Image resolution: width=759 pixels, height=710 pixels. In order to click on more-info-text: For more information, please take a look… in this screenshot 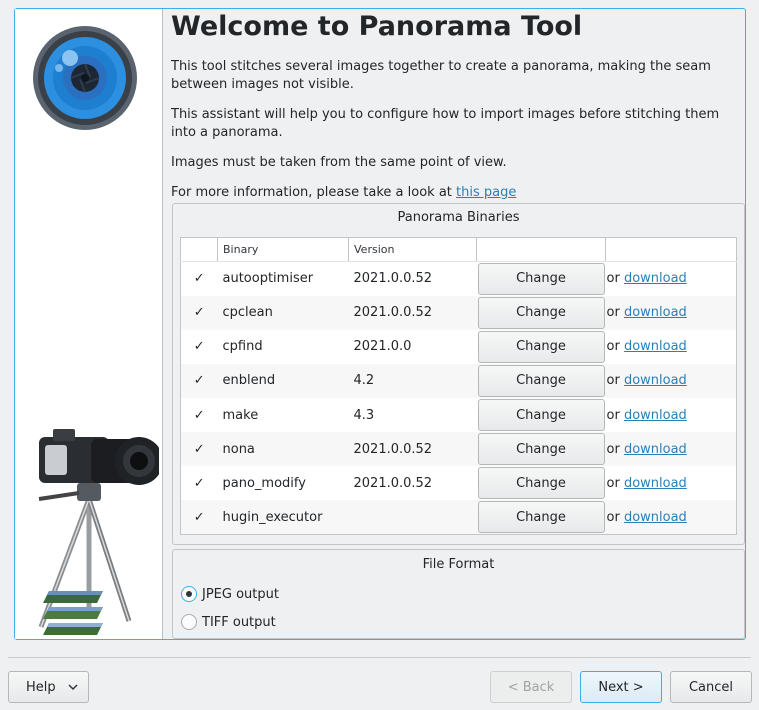, I will do `click(451, 193)`.